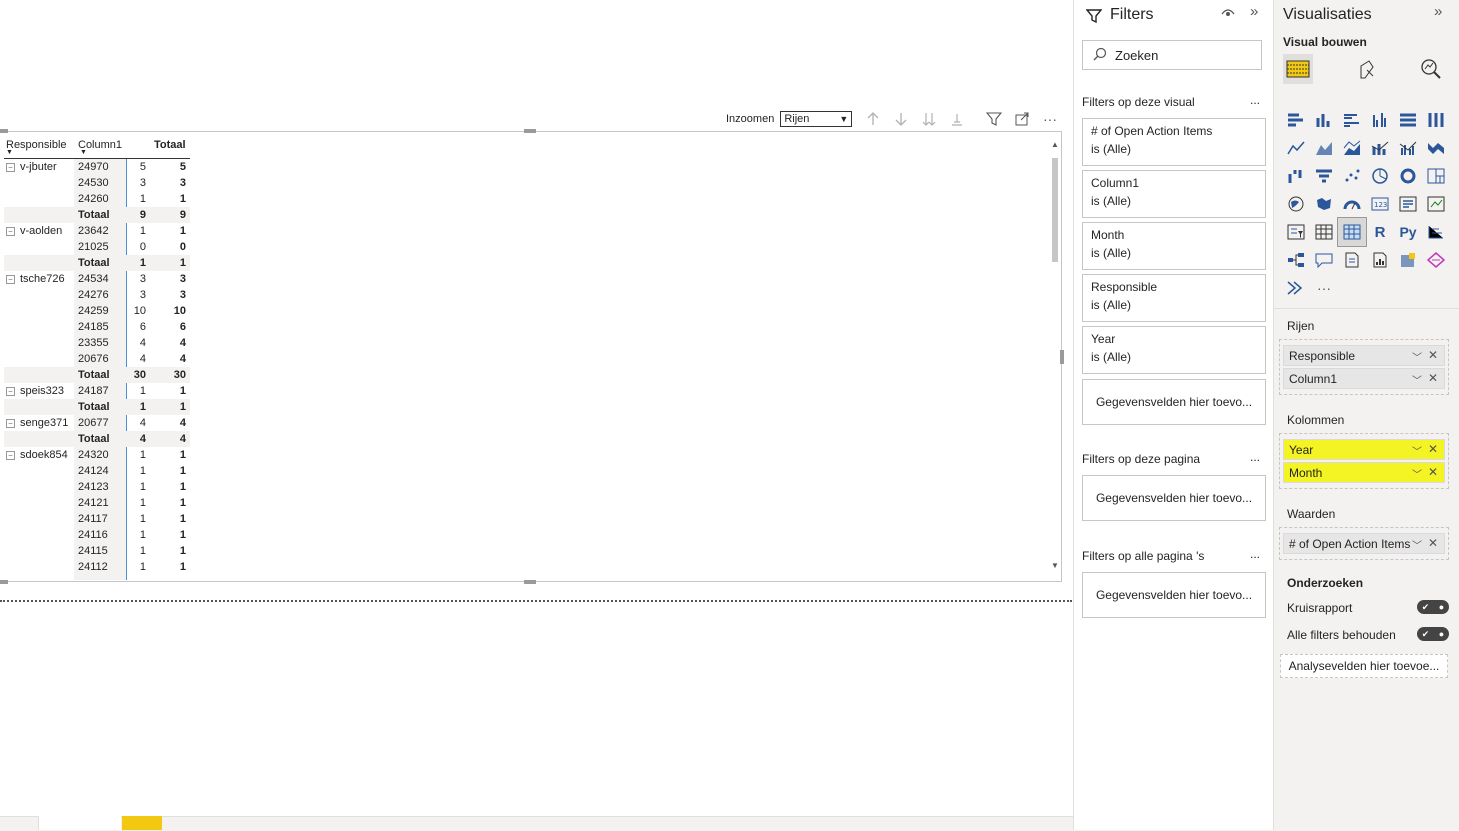  Describe the element at coordinates (994, 119) in the screenshot. I see `filter-icon` at that location.